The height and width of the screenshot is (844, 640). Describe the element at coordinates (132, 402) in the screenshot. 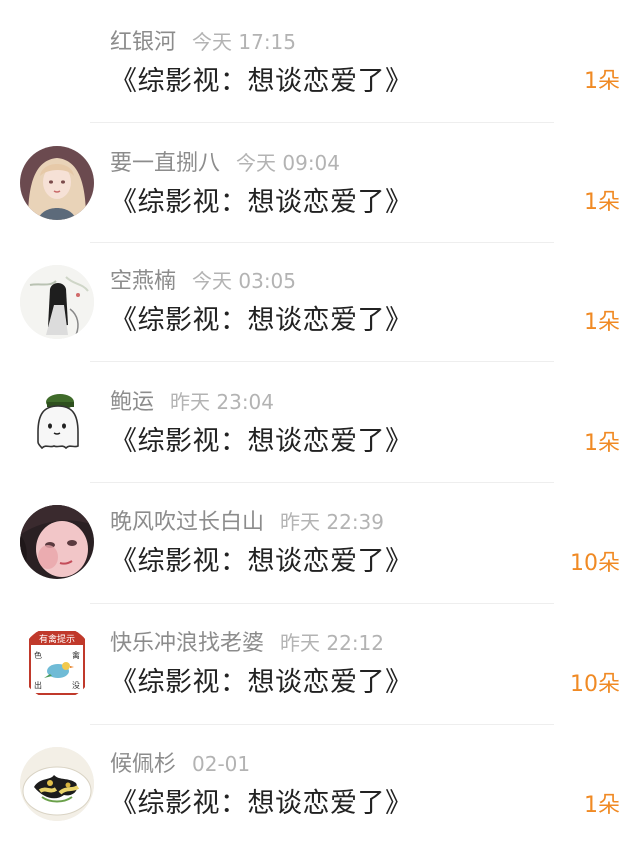

I see `user-name: 鲍运` at that location.